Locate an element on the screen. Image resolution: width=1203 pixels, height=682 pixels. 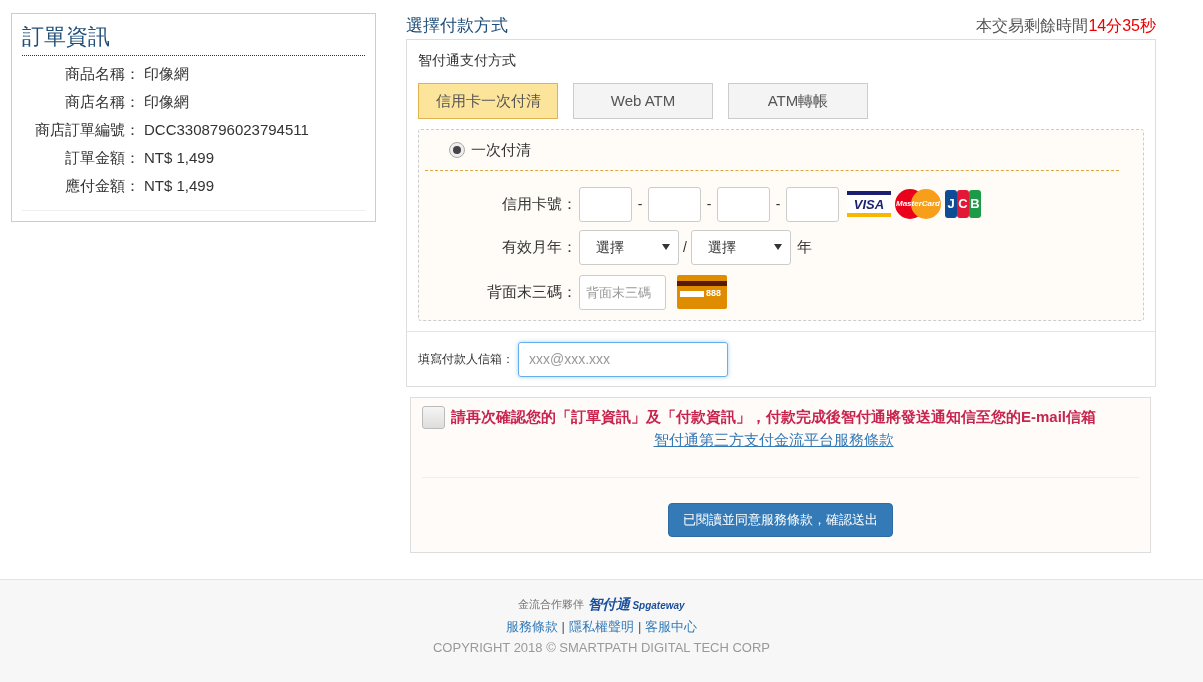
field-label: 商店名稱： is located at coordinates (102, 101).